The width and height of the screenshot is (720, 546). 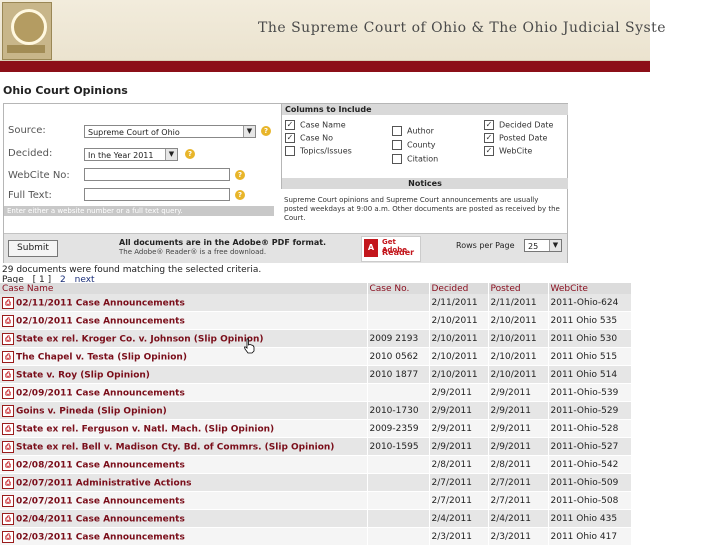 I want to click on checkbox-case-name: ✓ Case Name, so click(x=315, y=125).